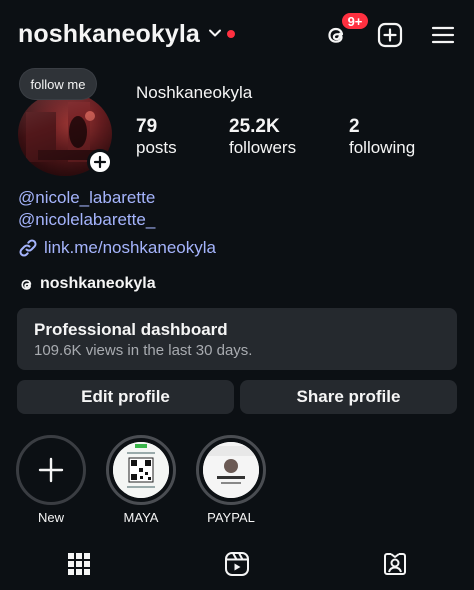  What do you see at coordinates (131, 329) in the screenshot?
I see `dashboard-title: Professional dashboard` at bounding box center [131, 329].